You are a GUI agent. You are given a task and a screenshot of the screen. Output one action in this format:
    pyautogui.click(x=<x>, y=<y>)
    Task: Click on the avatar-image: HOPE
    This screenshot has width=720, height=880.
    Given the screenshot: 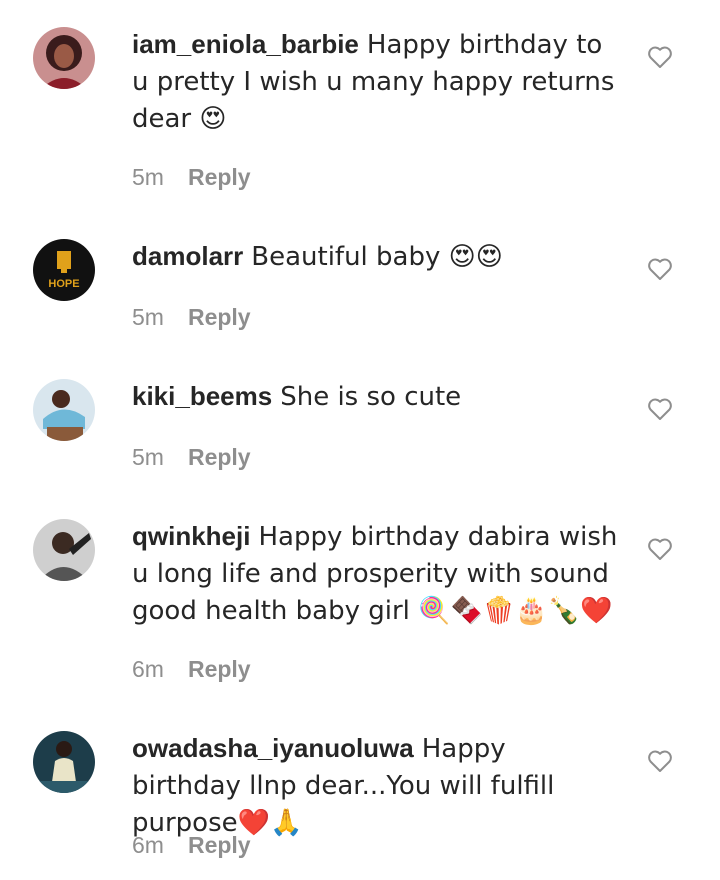 What is the action you would take?
    pyautogui.click(x=64, y=270)
    